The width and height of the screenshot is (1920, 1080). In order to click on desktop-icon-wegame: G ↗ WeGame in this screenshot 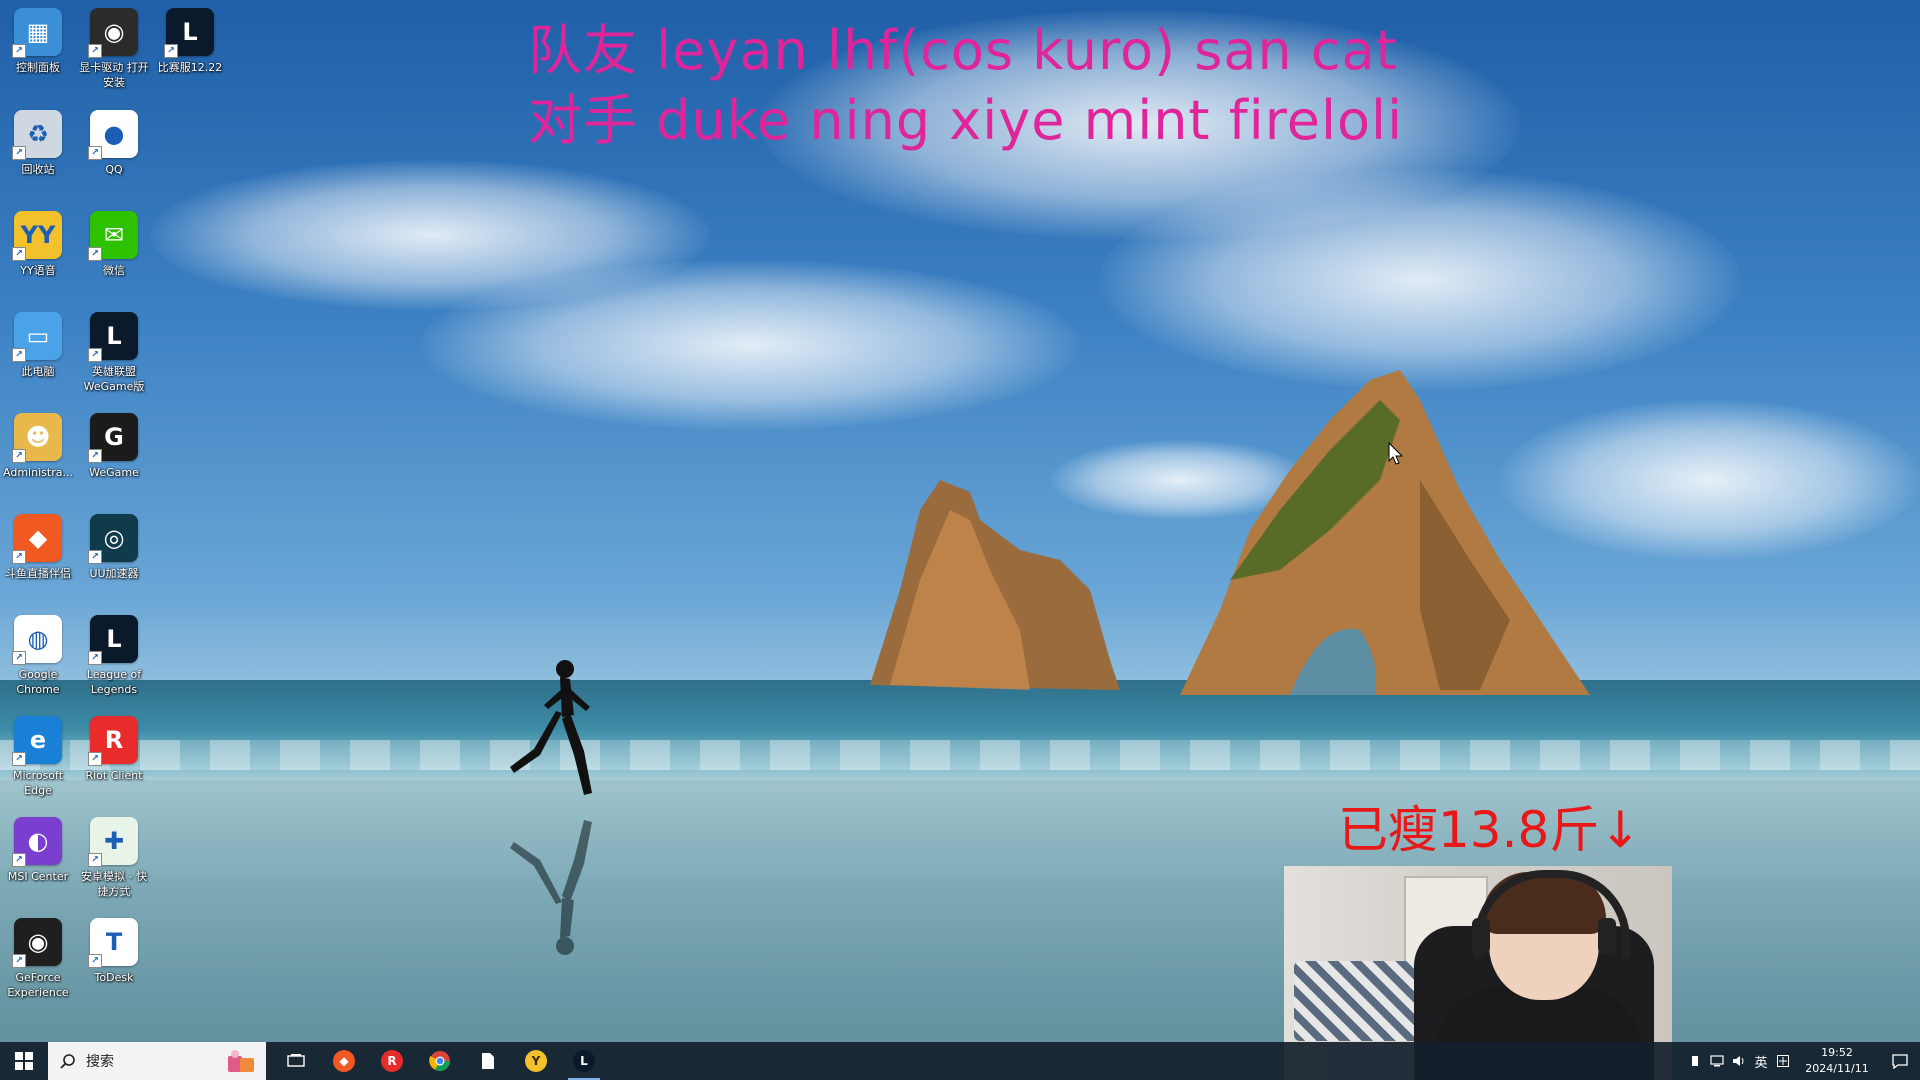, I will do `click(114, 446)`.